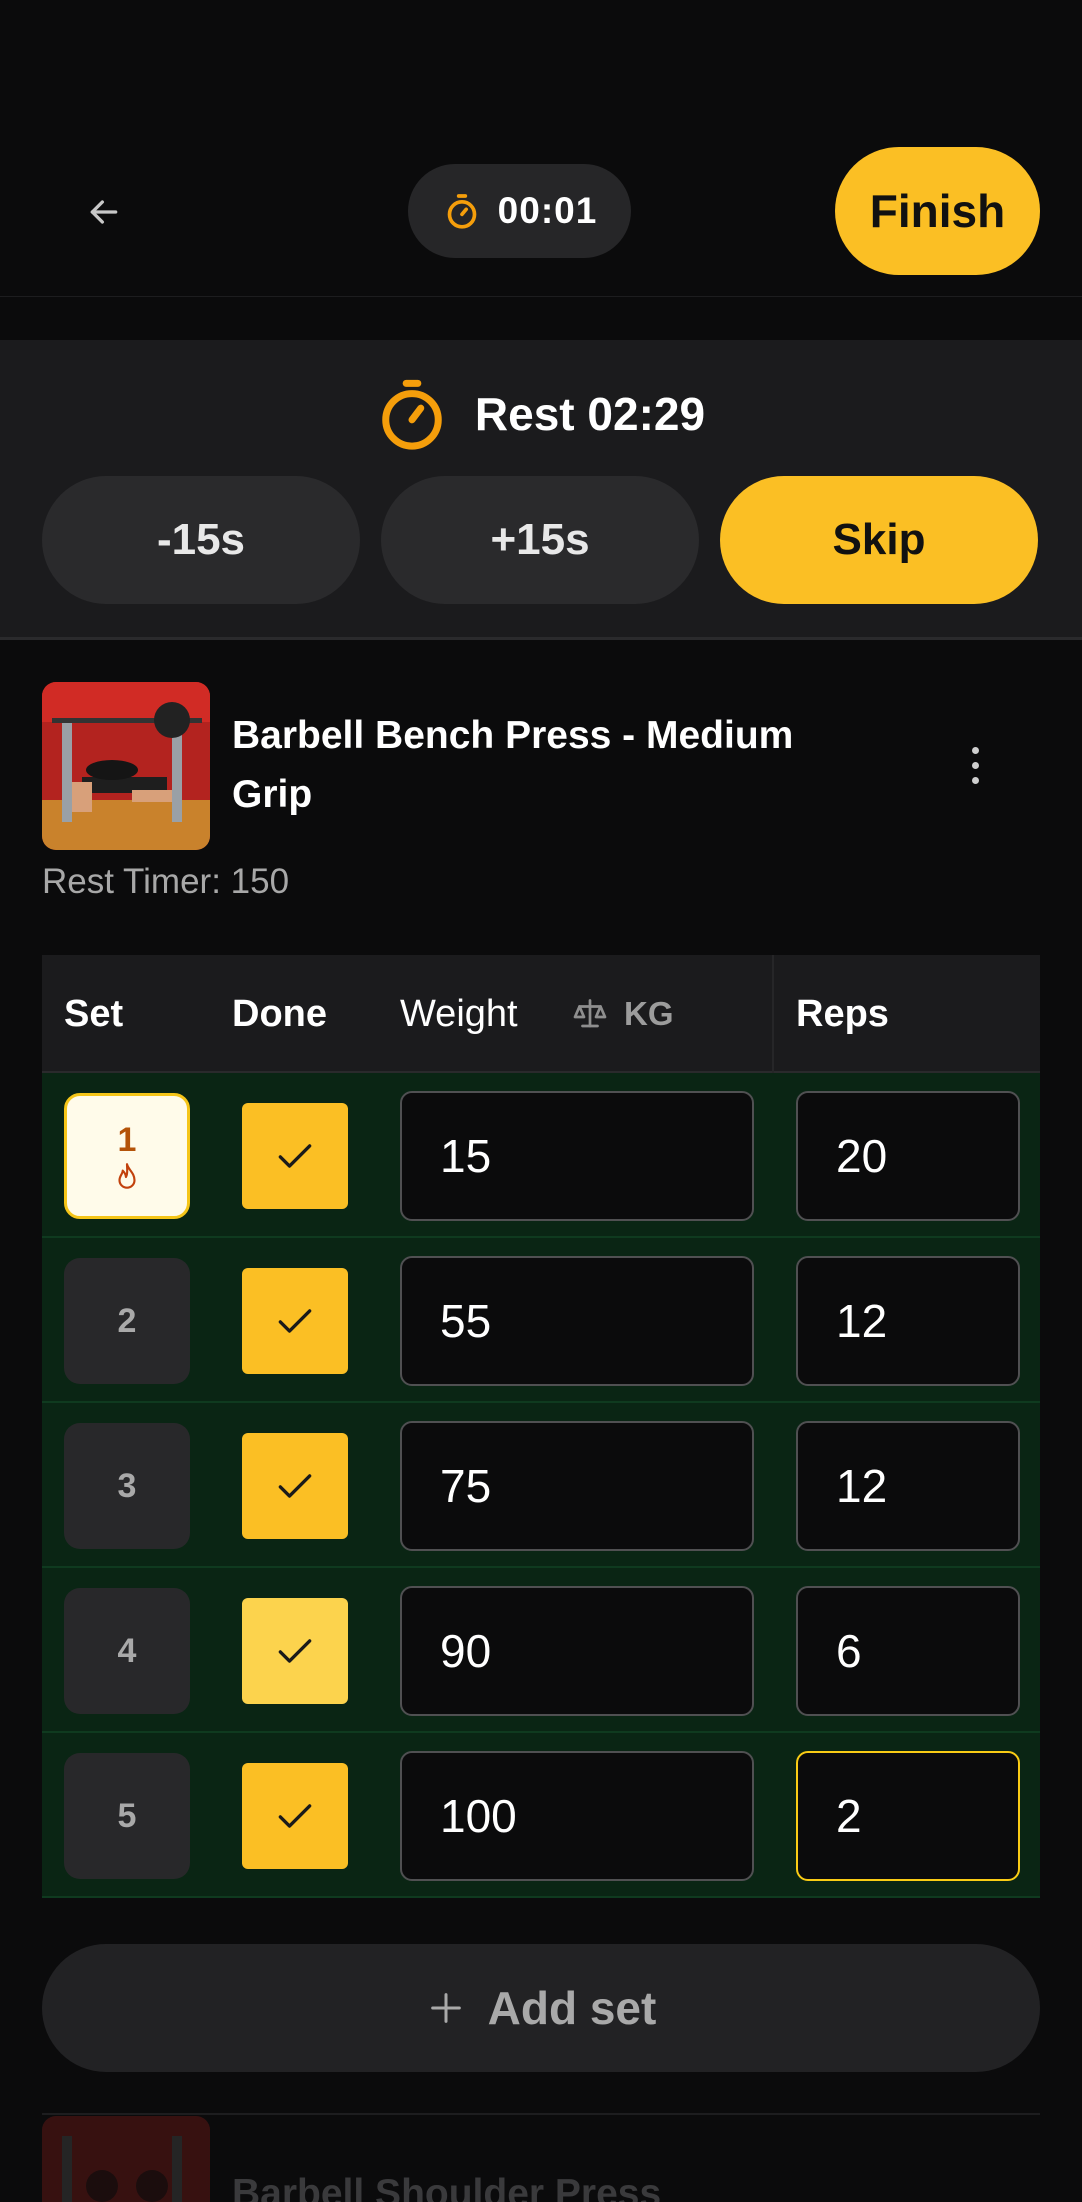  I want to click on set-number-badge: 3, so click(127, 1486).